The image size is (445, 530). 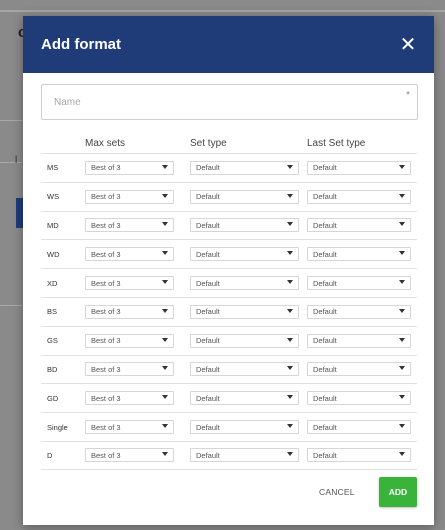 What do you see at coordinates (57, 427) in the screenshot?
I see `row-code: Single` at bounding box center [57, 427].